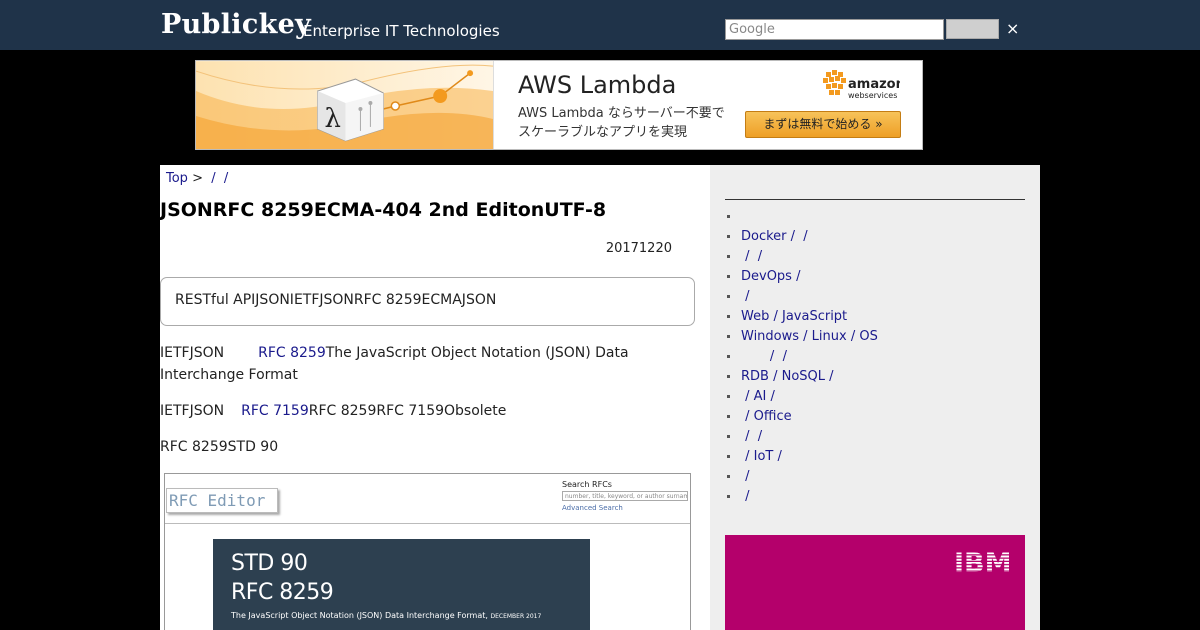  What do you see at coordinates (875, 199) in the screenshot?
I see `sidebar-divider` at bounding box center [875, 199].